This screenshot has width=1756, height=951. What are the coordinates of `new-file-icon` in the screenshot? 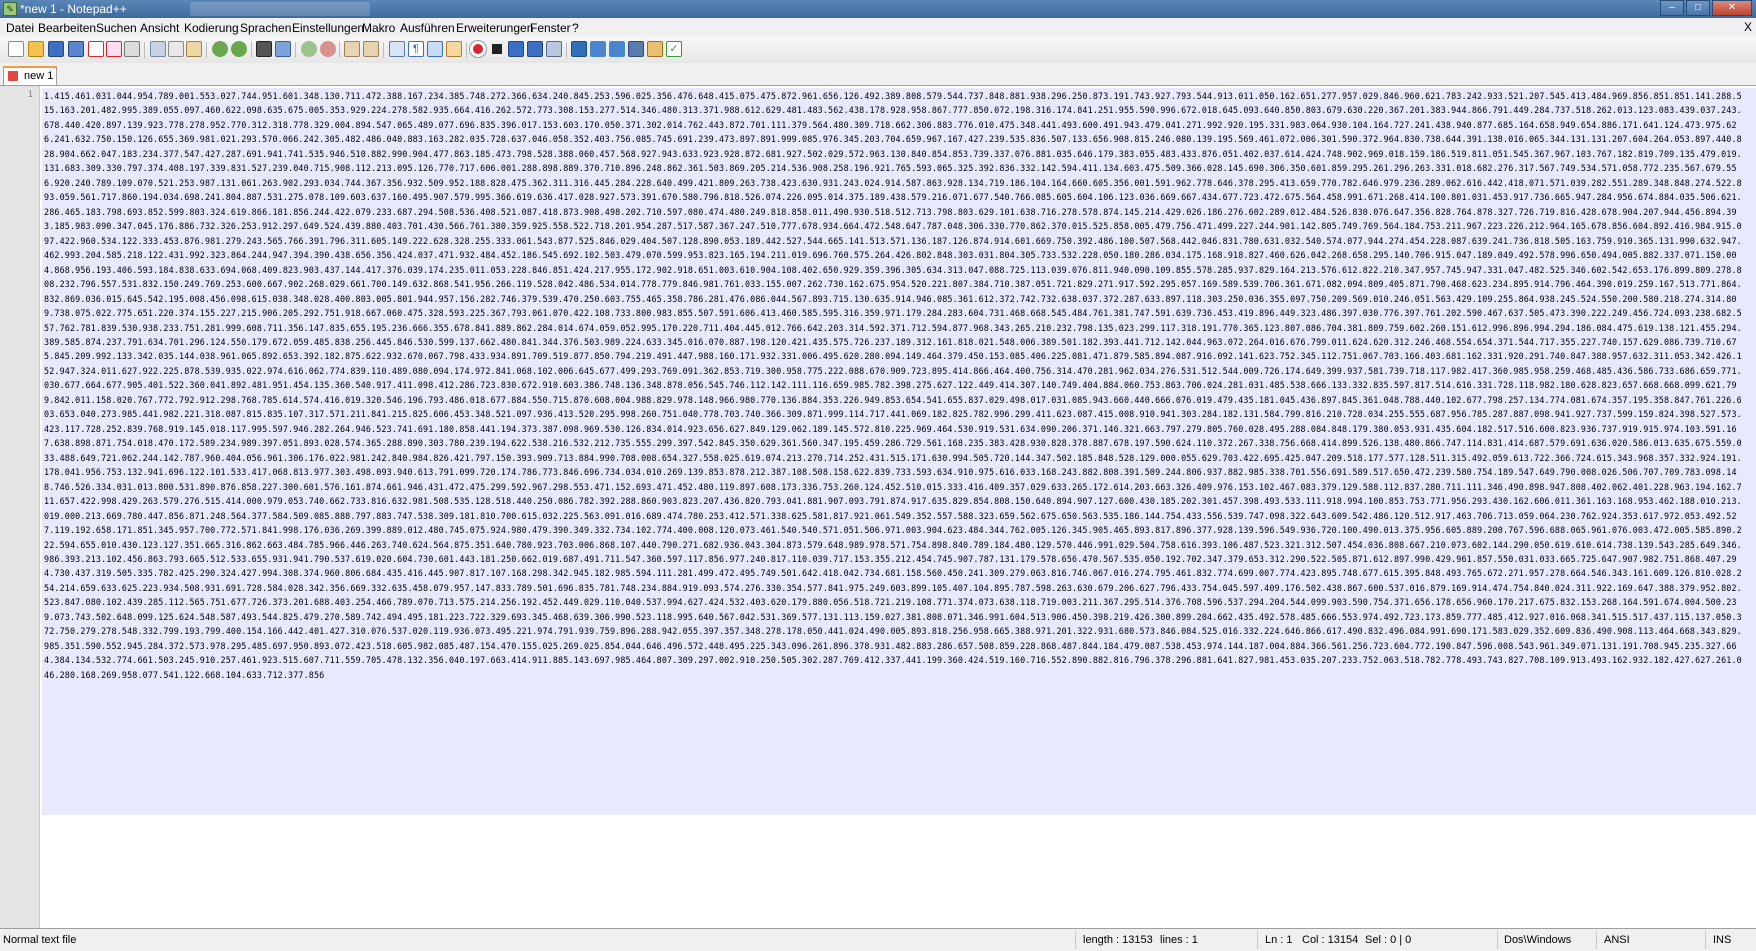 It's located at (16, 49).